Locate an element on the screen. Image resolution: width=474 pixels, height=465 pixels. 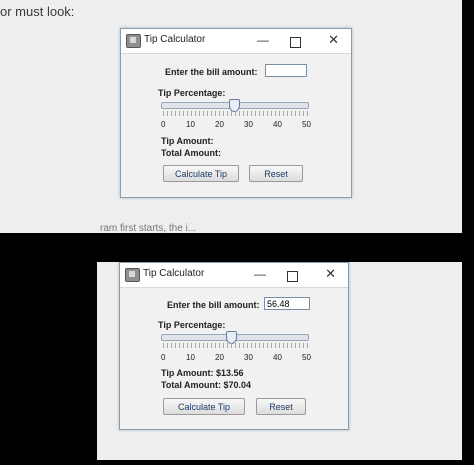
total-amount-label: Total Amount: $70.04 is located at coordinates (206, 385).